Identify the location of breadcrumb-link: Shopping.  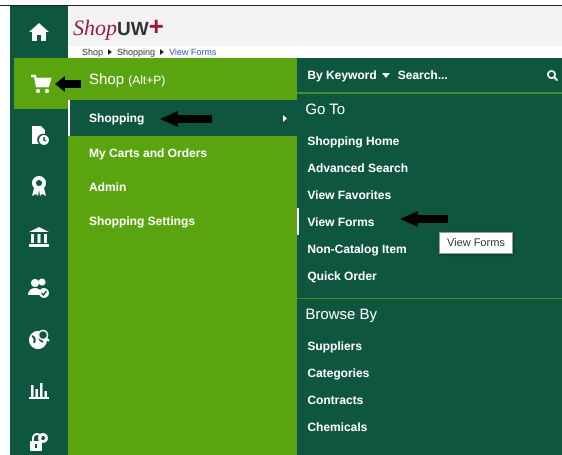
(136, 52).